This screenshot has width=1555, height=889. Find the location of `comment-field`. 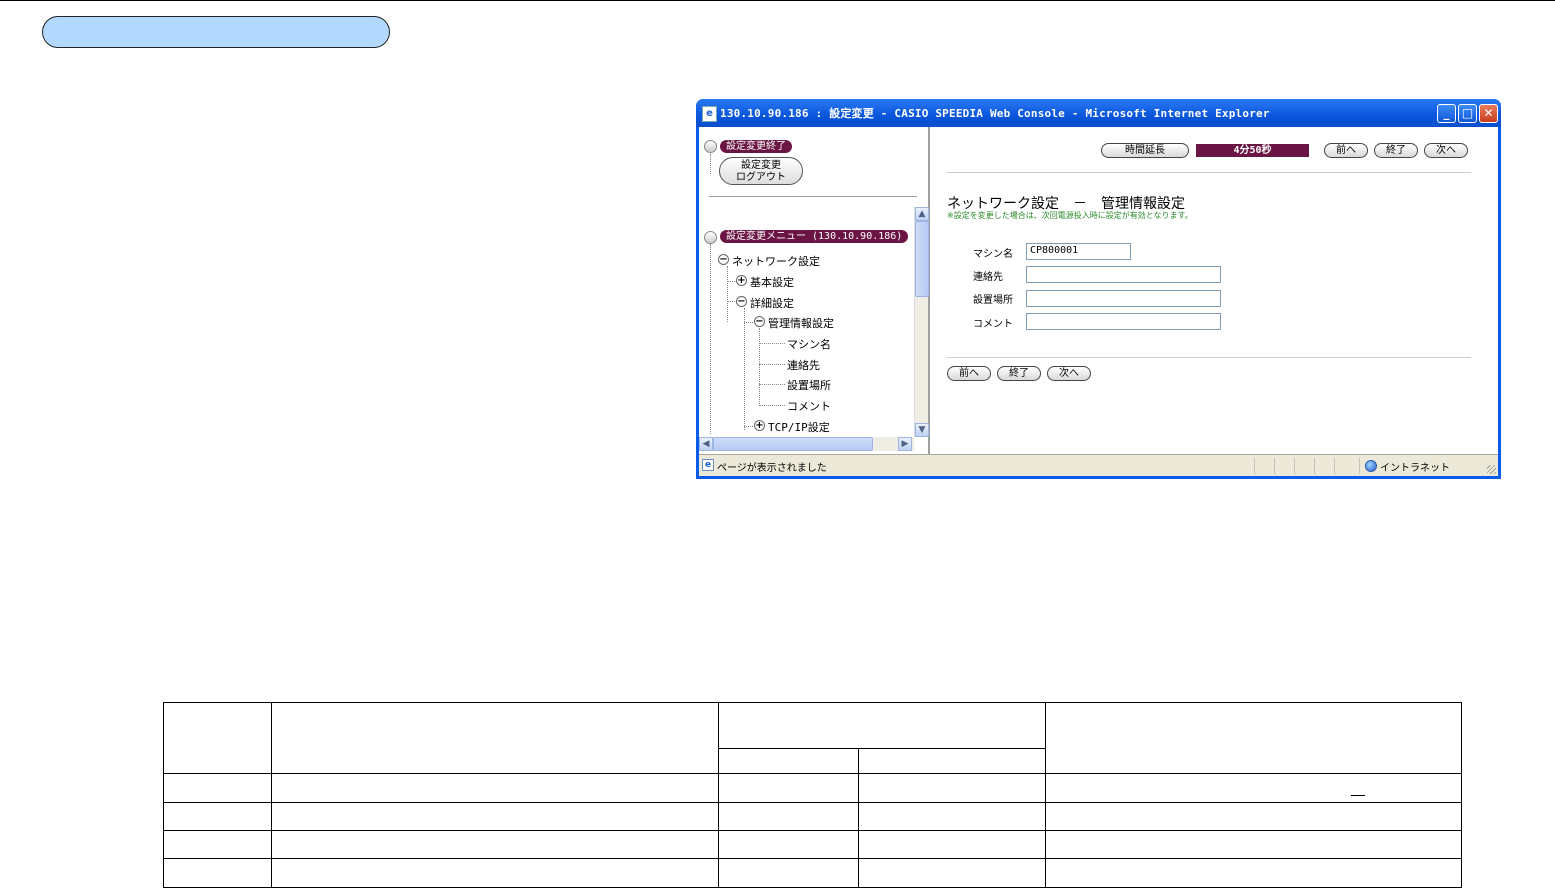

comment-field is located at coordinates (1123, 321).